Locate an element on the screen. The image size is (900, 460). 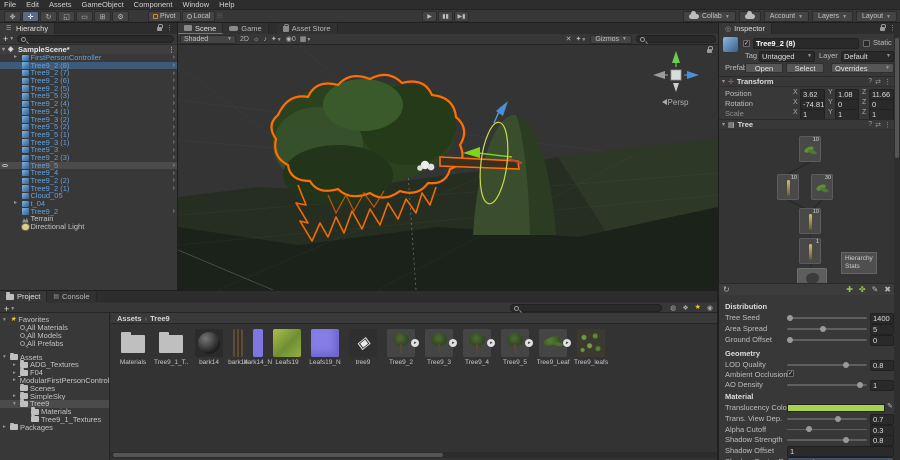
lock-icon is located at coordinates (883, 27).